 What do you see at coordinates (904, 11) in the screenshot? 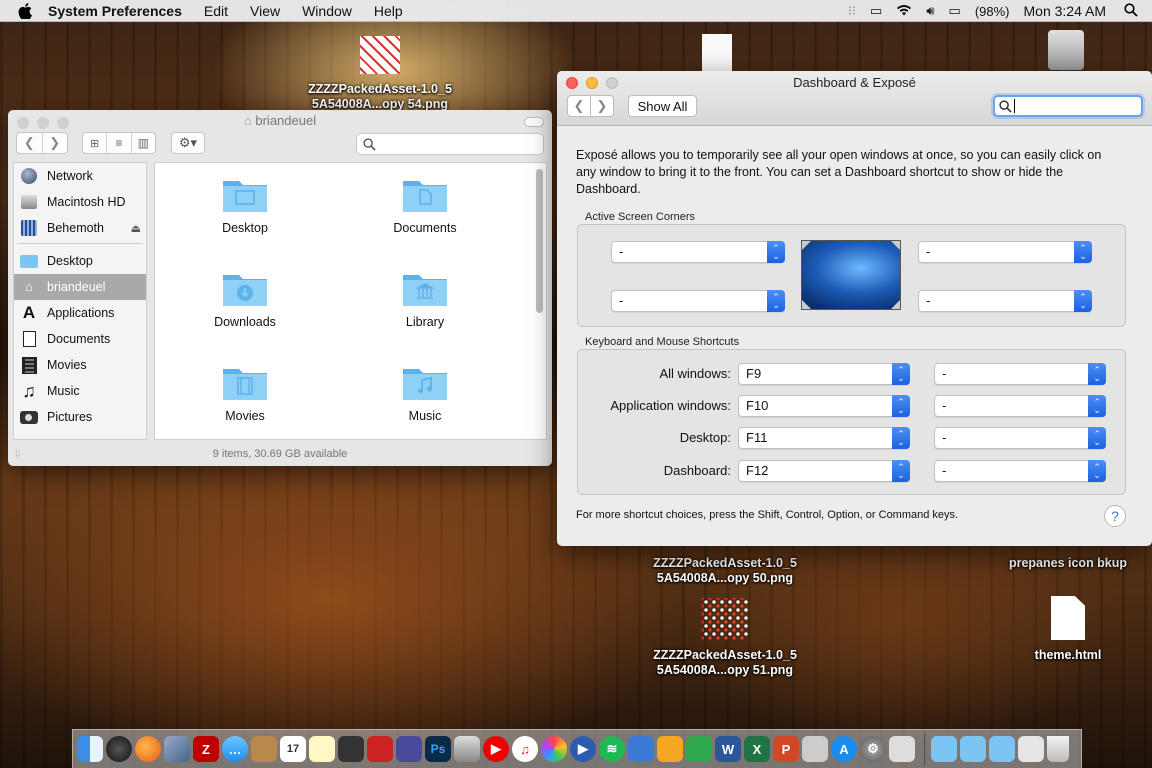
I see `wifi-icon` at bounding box center [904, 11].